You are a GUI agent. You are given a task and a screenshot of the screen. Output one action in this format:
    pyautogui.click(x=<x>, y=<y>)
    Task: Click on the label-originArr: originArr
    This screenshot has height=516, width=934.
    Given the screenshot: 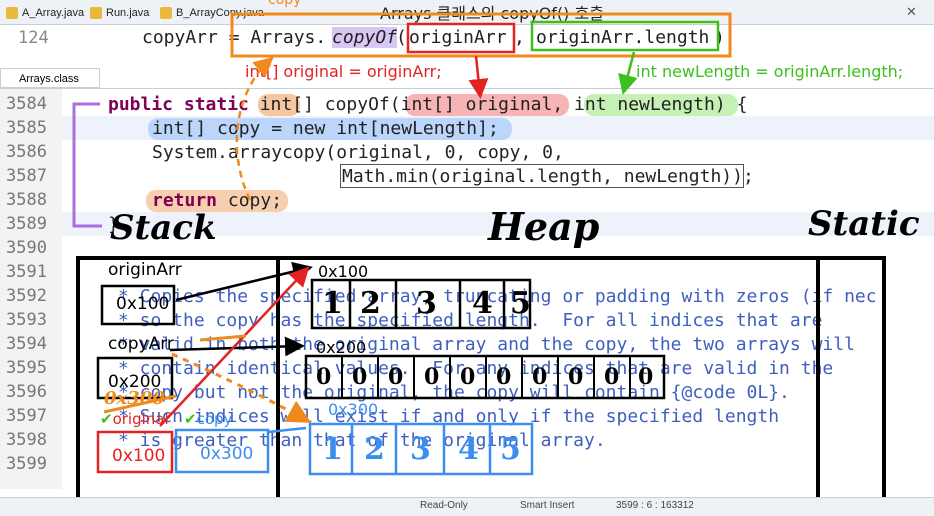 What is the action you would take?
    pyautogui.click(x=145, y=270)
    